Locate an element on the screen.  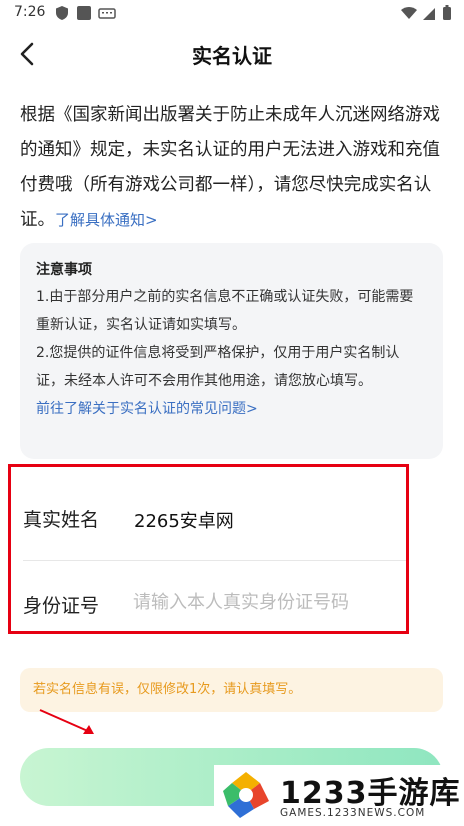
notification-square-icon is located at coordinates (84, 13).